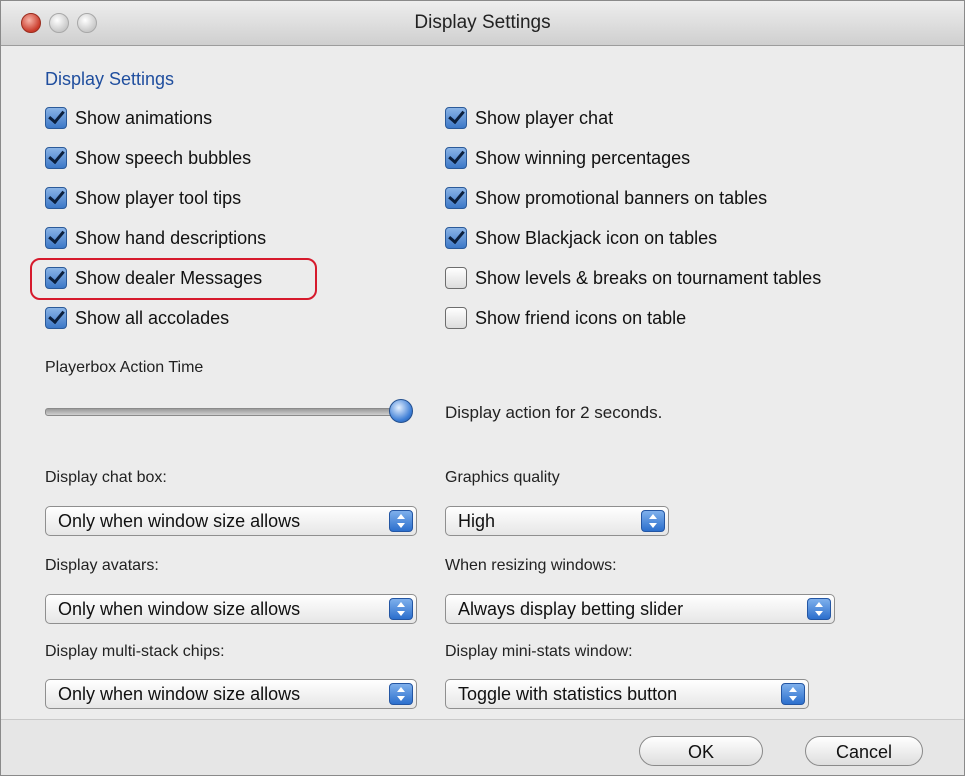  Describe the element at coordinates (223, 412) in the screenshot. I see `action-time-slider-track` at that location.